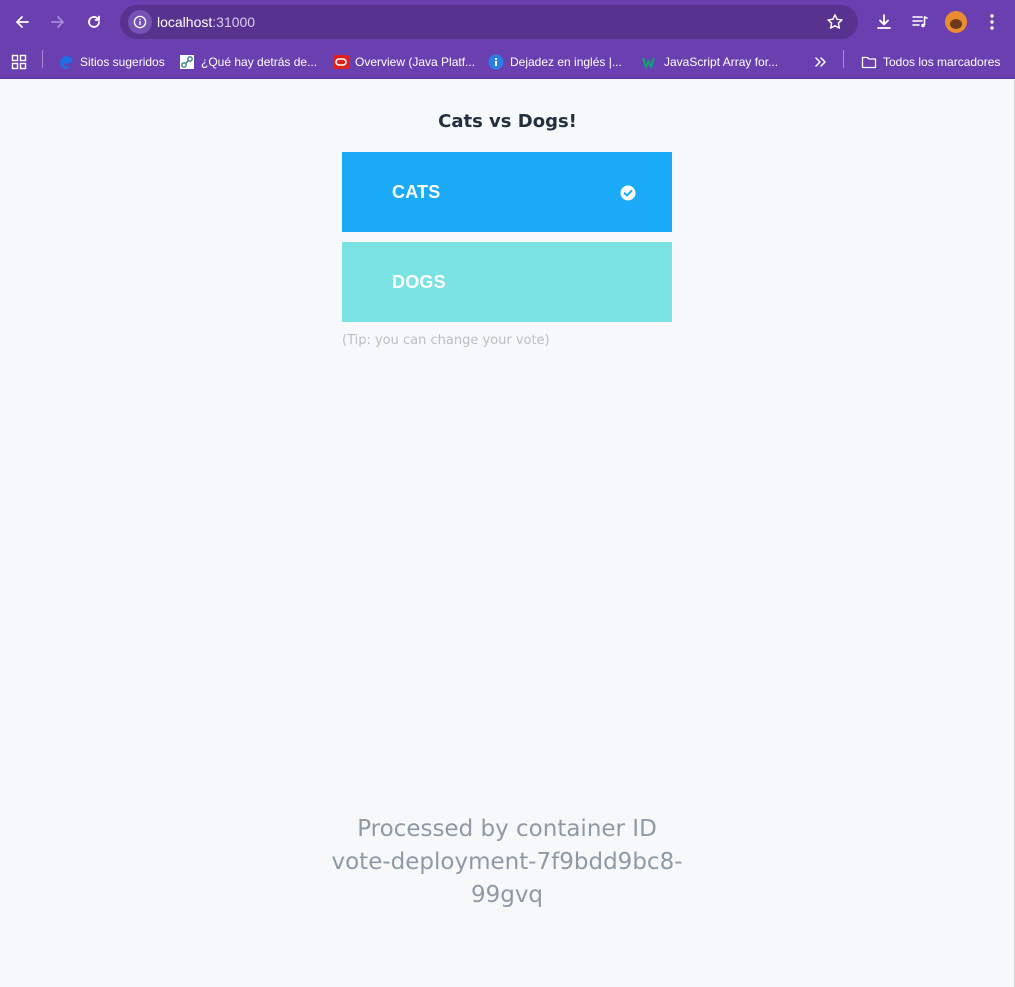  Describe the element at coordinates (835, 24) in the screenshot. I see `bookmark-star-icon` at that location.